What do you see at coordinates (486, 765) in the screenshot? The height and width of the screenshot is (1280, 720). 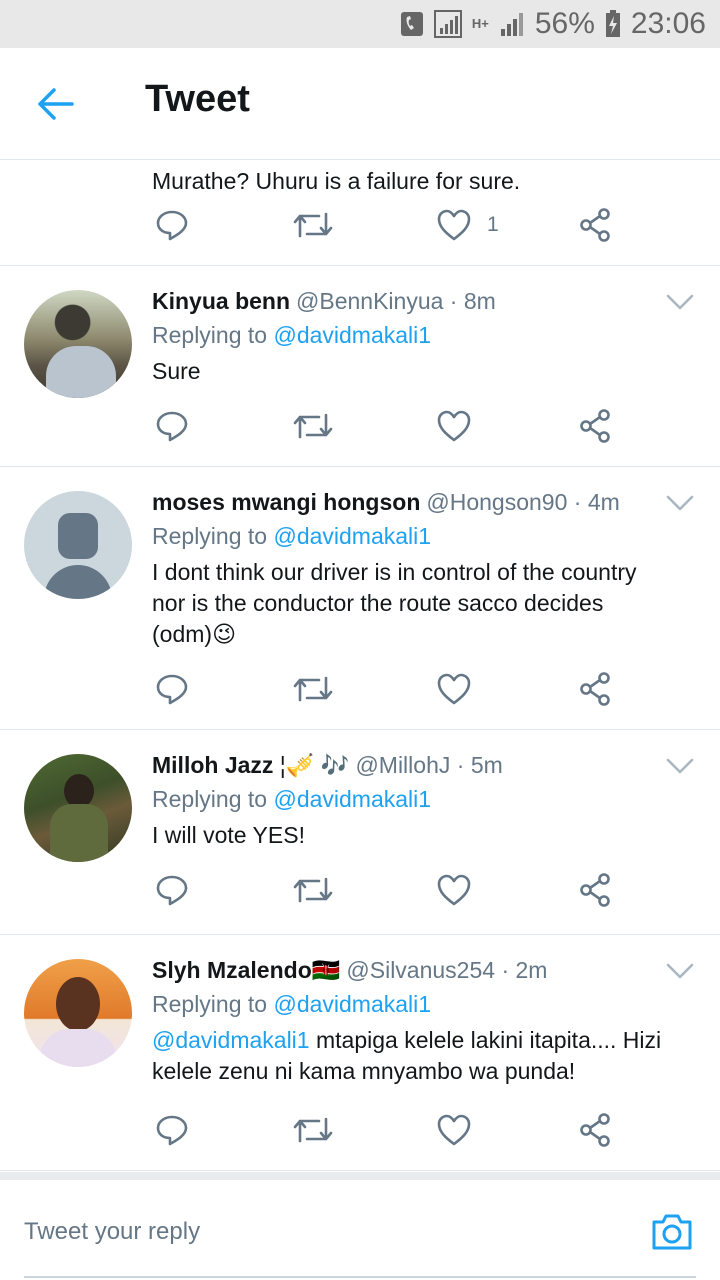 I see `tweet-time: 5m` at bounding box center [486, 765].